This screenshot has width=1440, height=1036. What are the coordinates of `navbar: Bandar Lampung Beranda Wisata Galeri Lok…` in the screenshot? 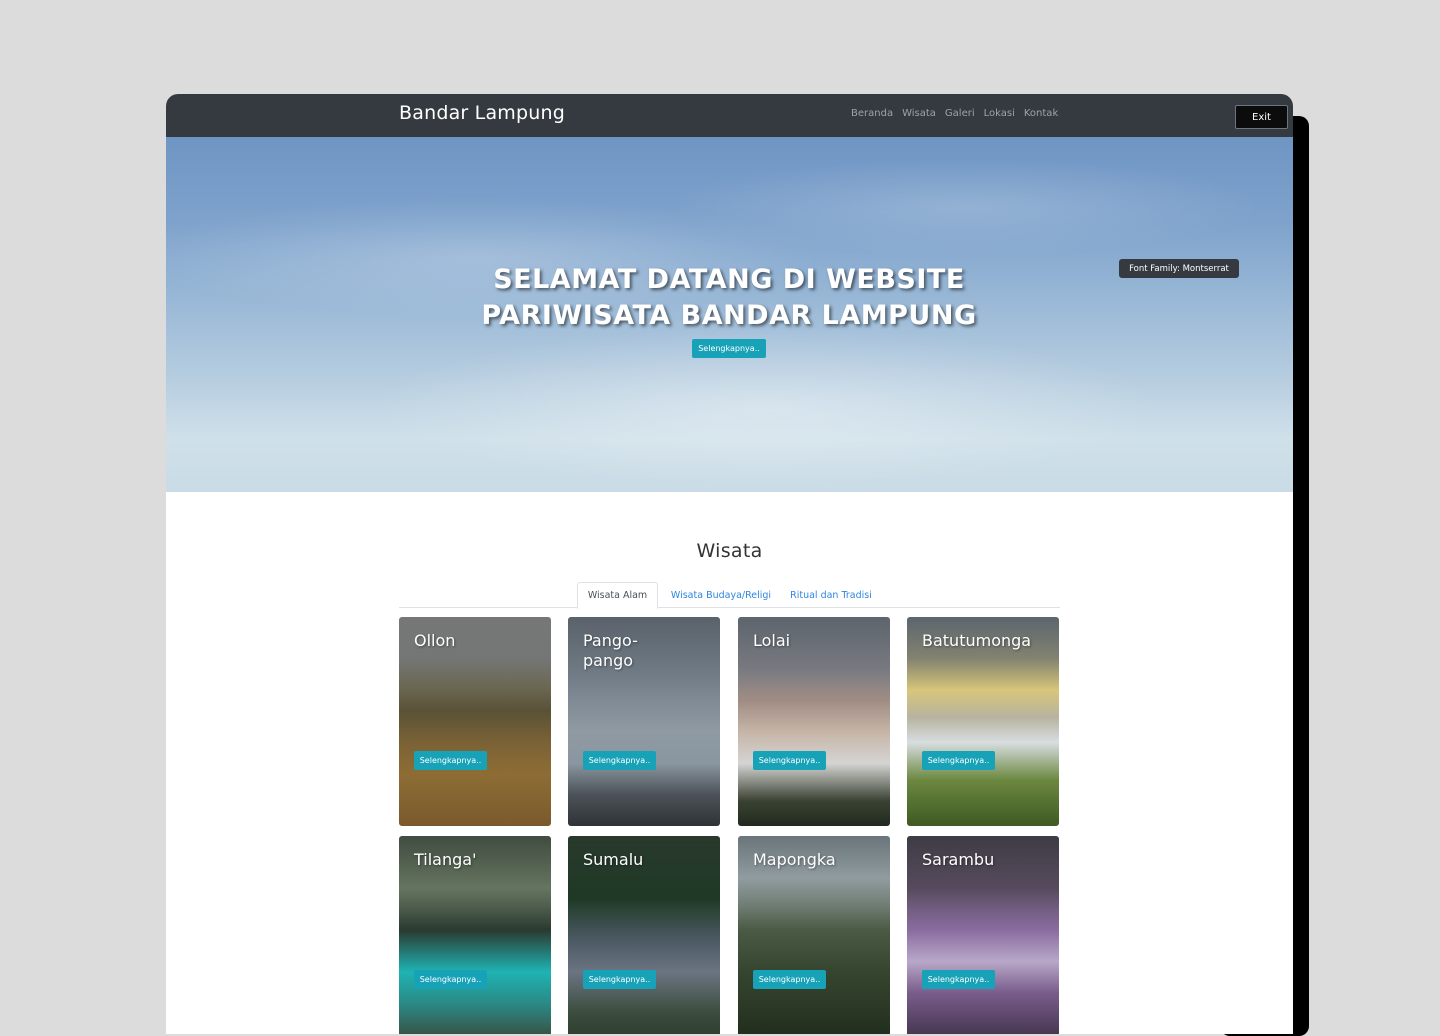 It's located at (729, 115).